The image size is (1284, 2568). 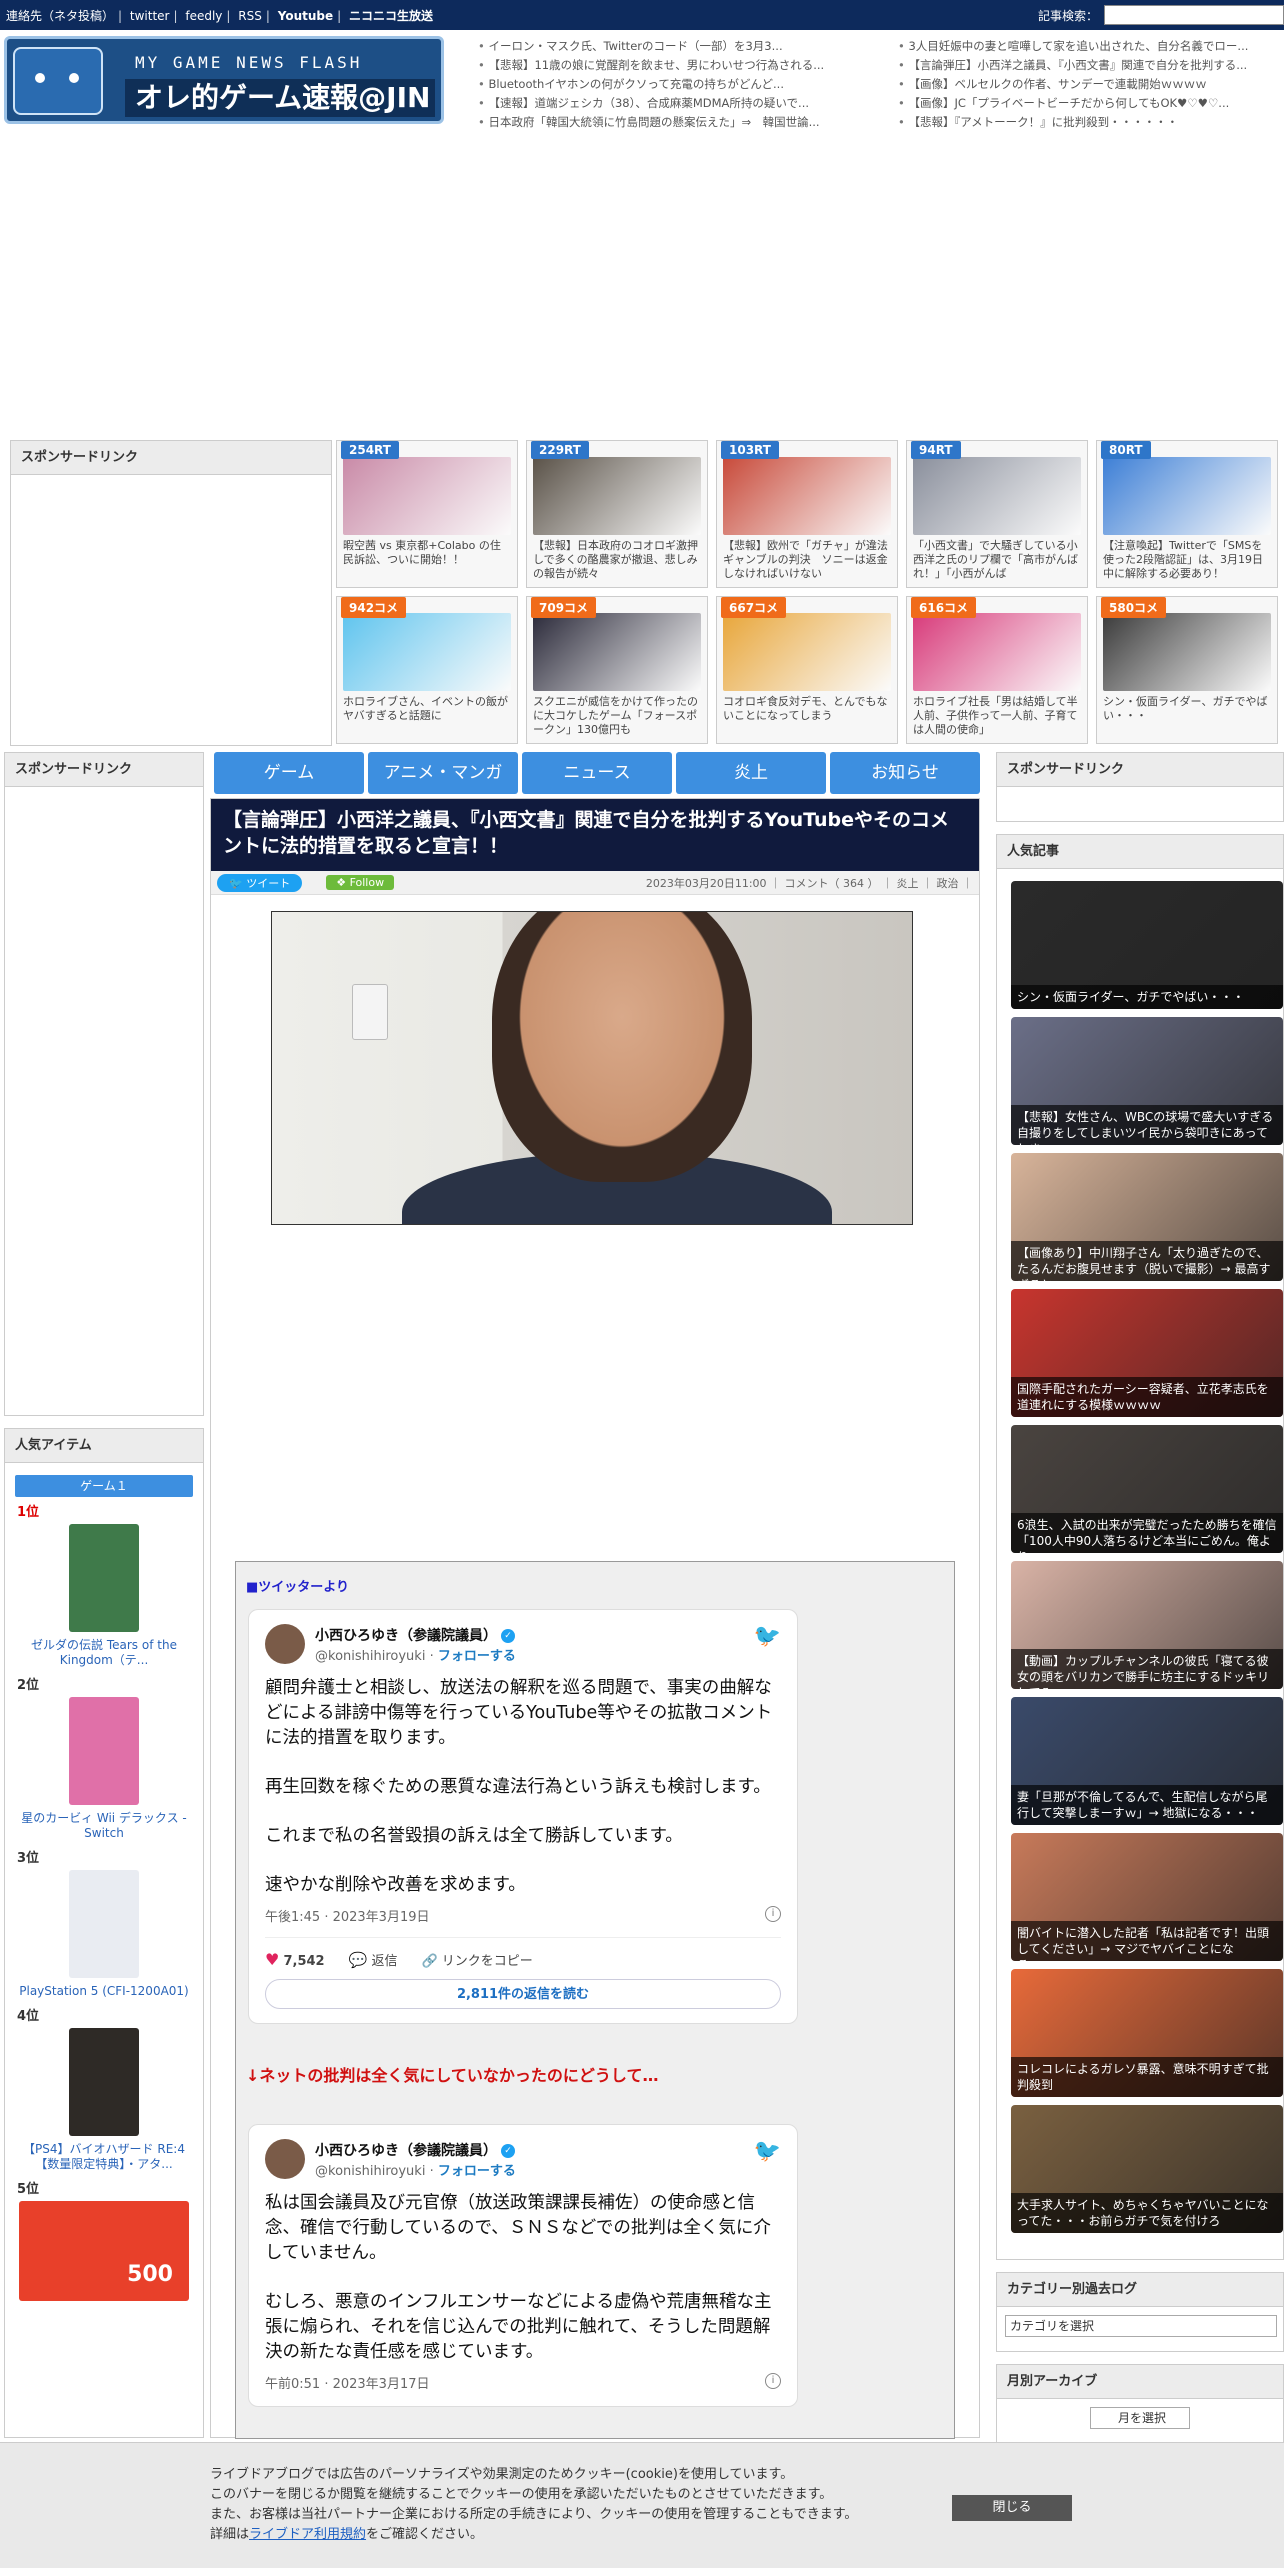 I want to click on rank-title: 【悲報】日本政府のコオロギ激押しで多くの酪農家が撤退、悲しみの報告が続々, so click(x=617, y=560).